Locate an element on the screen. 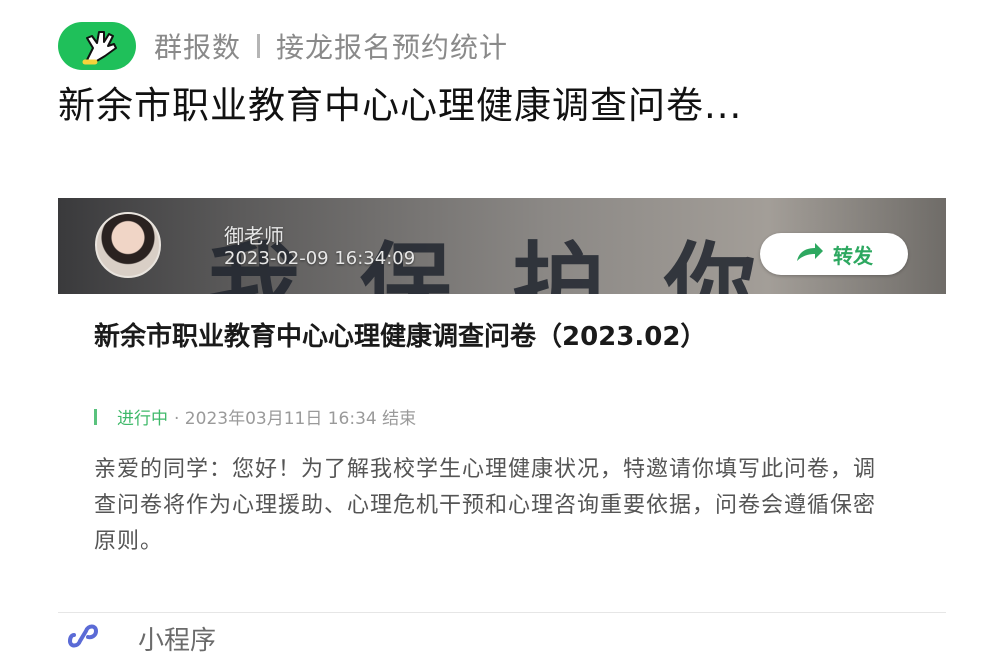 The height and width of the screenshot is (666, 1000). mini-program-icon is located at coordinates (88, 638).